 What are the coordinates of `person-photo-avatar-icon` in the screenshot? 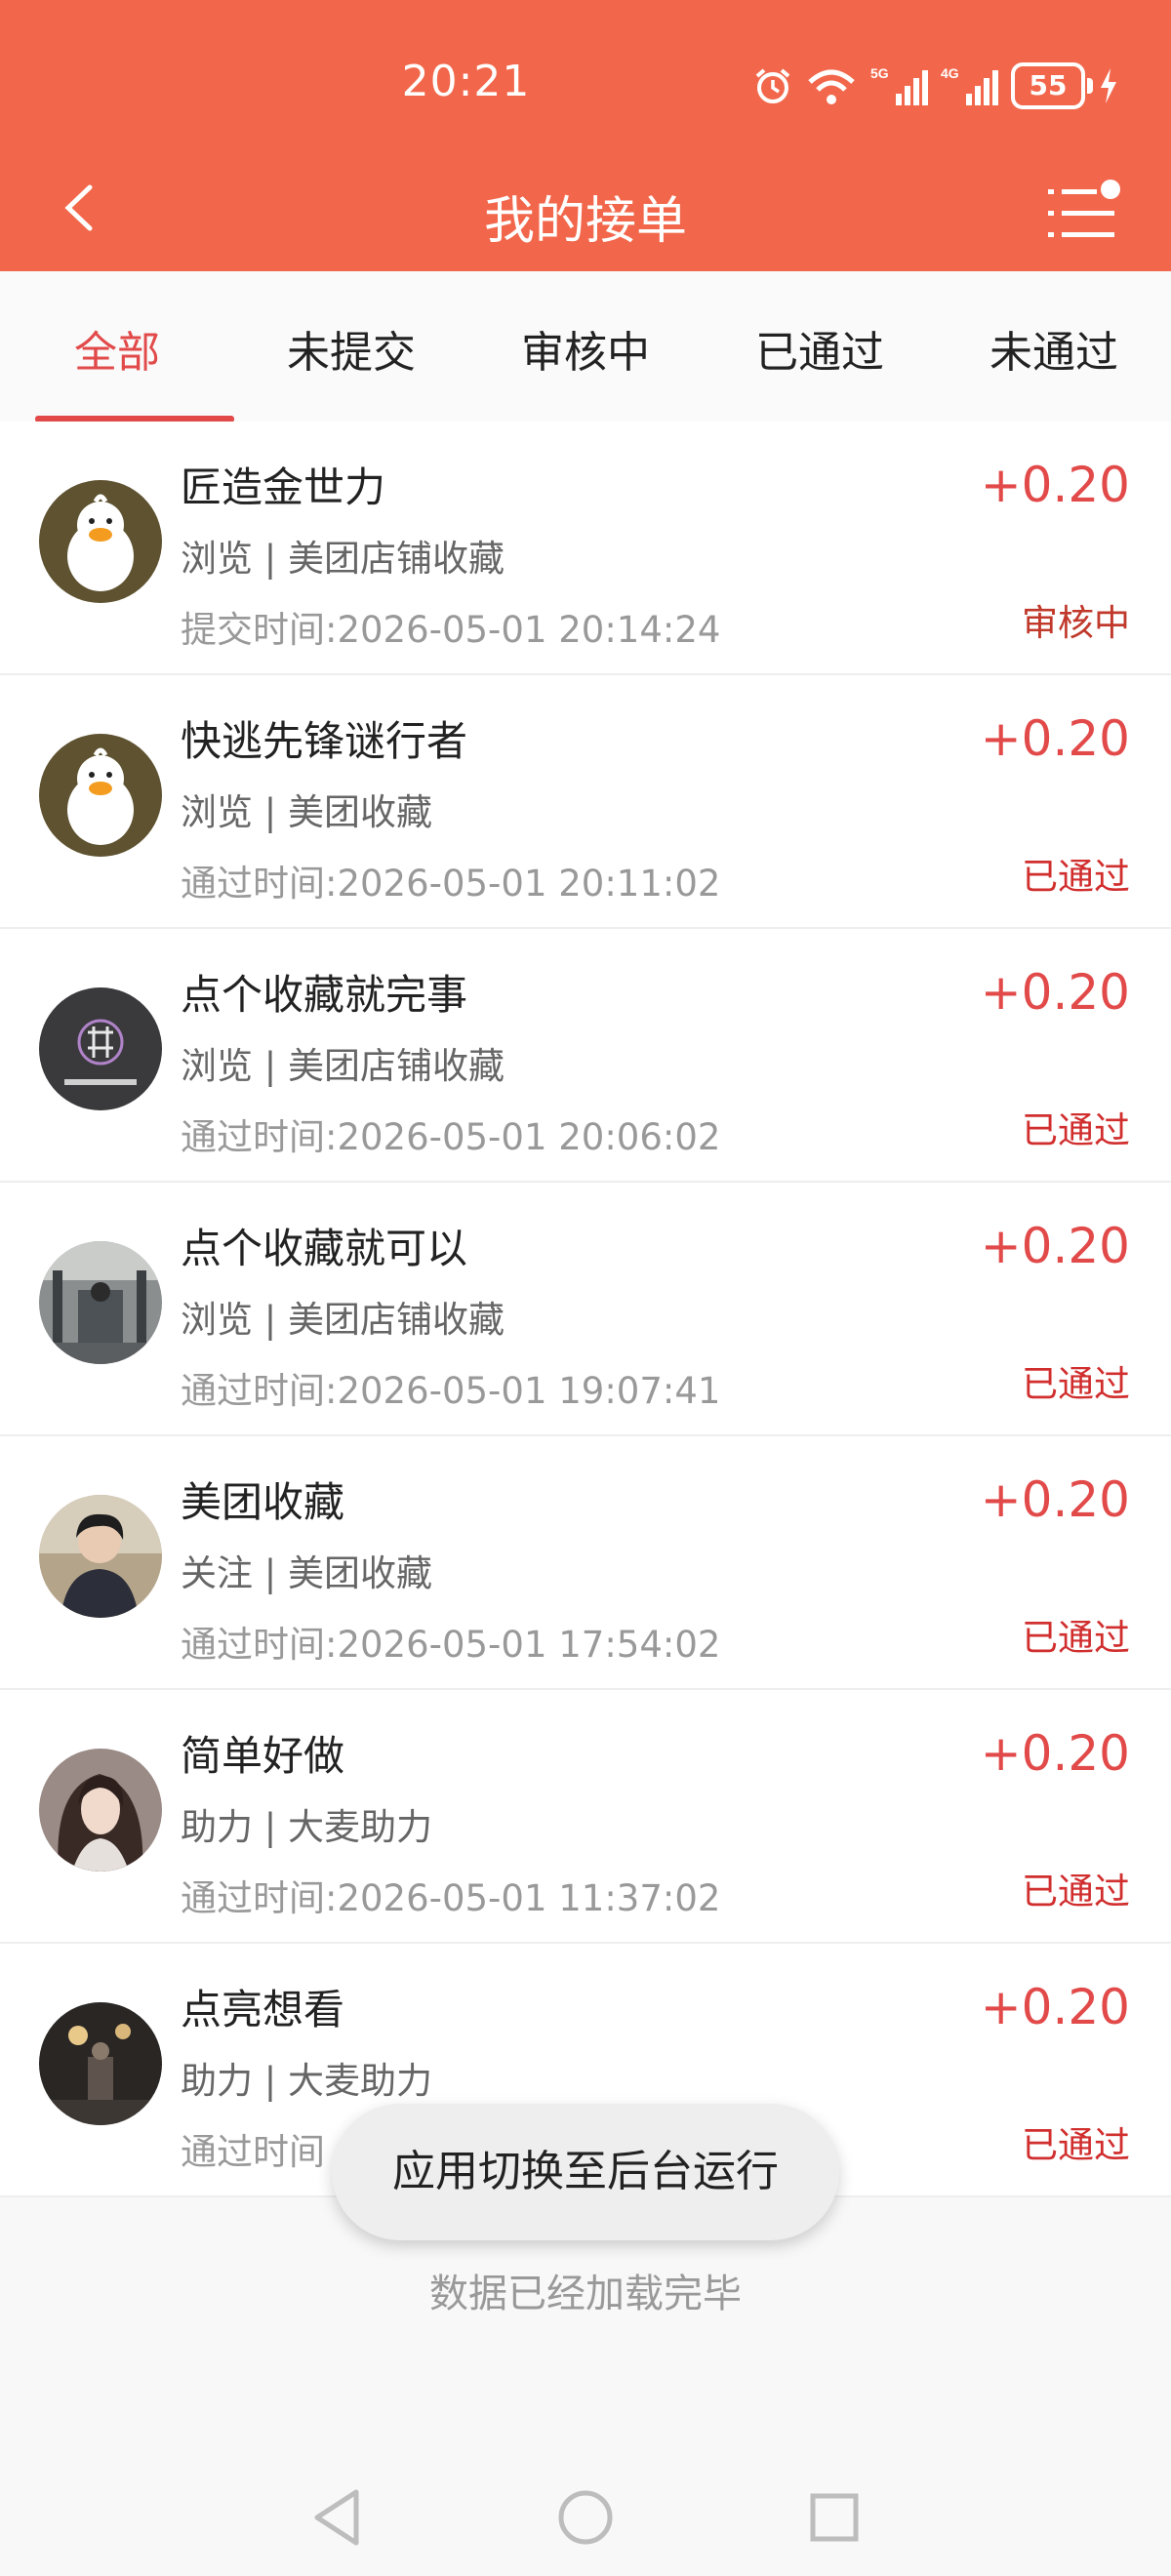 It's located at (100, 1556).